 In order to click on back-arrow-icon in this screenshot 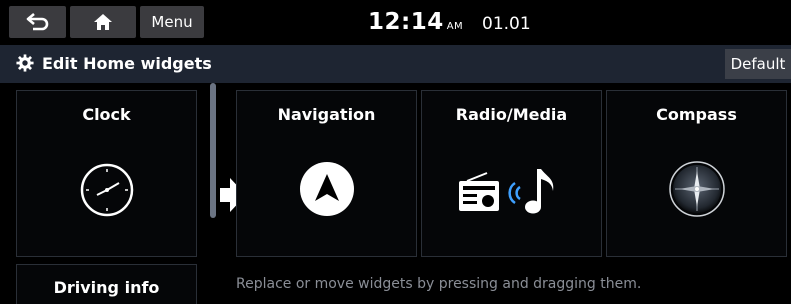, I will do `click(37, 22)`.